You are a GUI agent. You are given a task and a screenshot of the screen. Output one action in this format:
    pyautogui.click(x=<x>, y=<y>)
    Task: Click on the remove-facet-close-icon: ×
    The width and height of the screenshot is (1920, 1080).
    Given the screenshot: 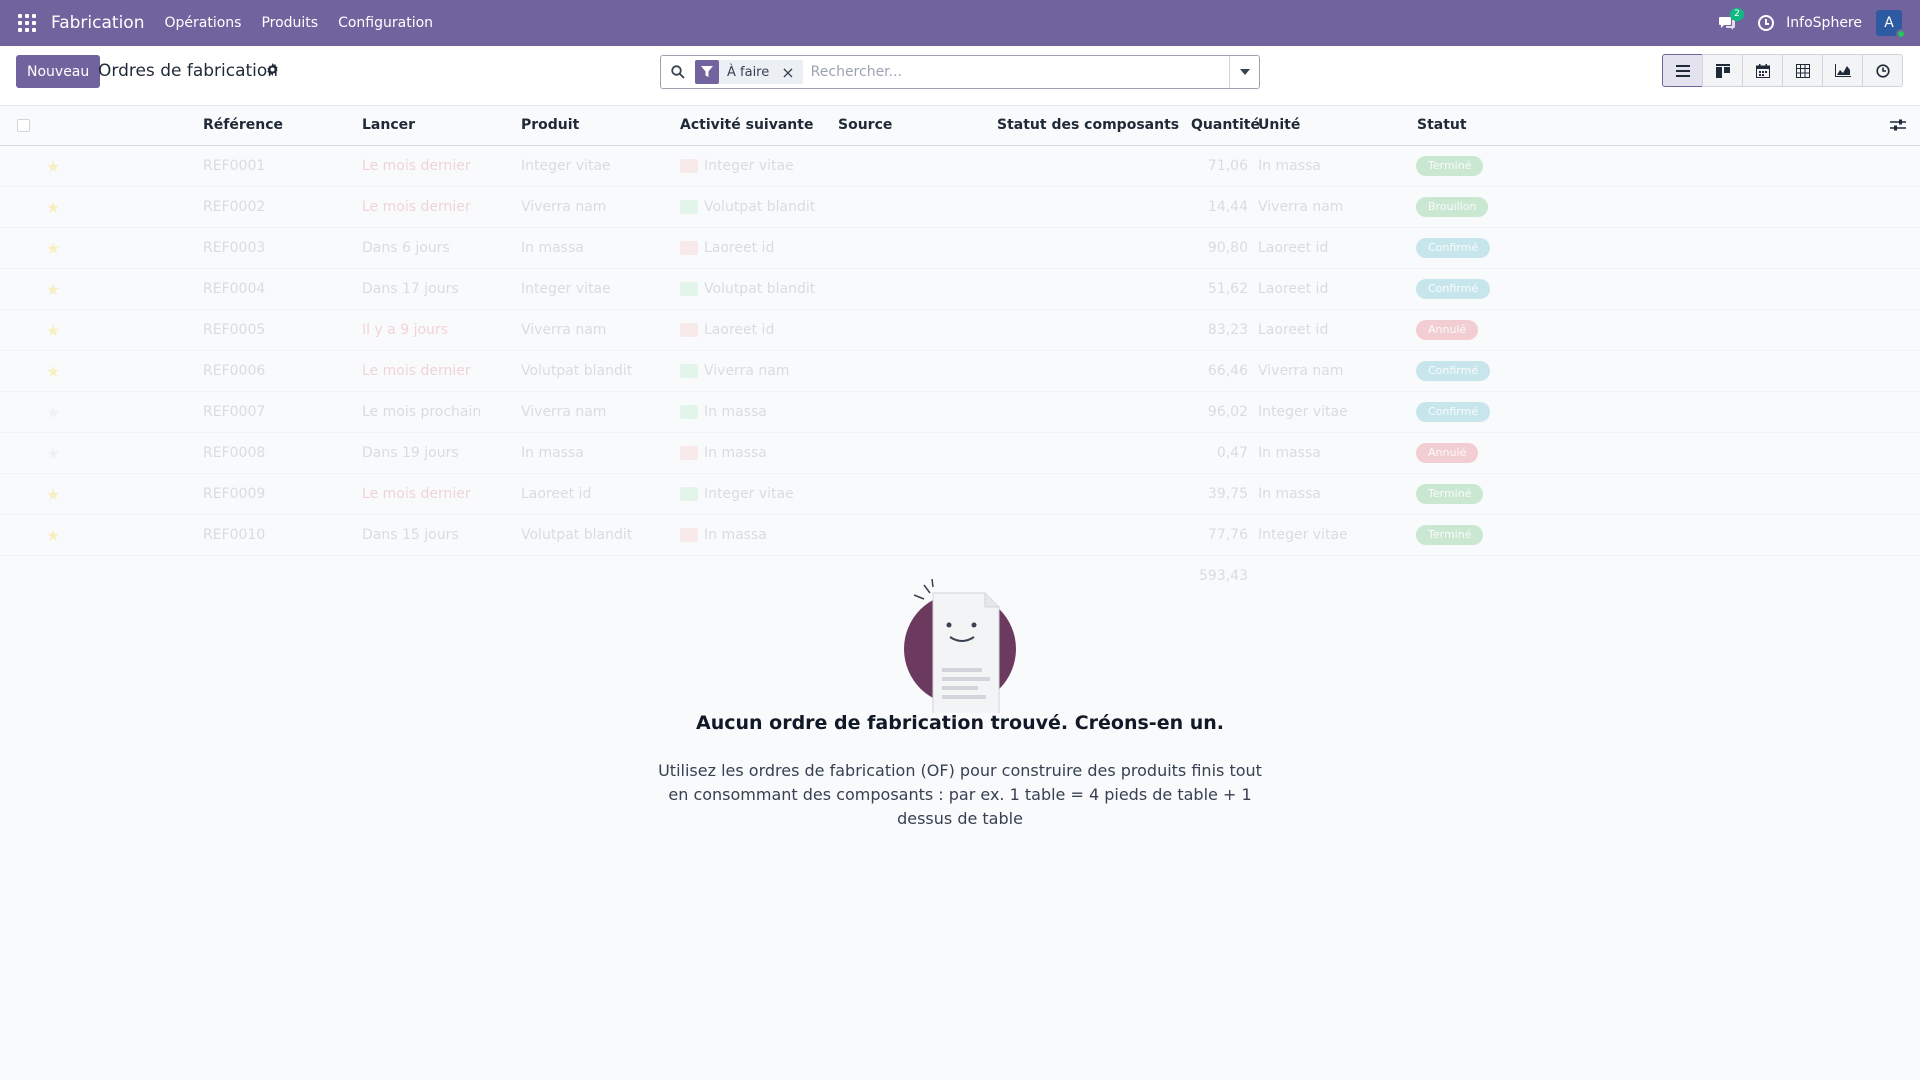 What is the action you would take?
    pyautogui.click(x=789, y=72)
    